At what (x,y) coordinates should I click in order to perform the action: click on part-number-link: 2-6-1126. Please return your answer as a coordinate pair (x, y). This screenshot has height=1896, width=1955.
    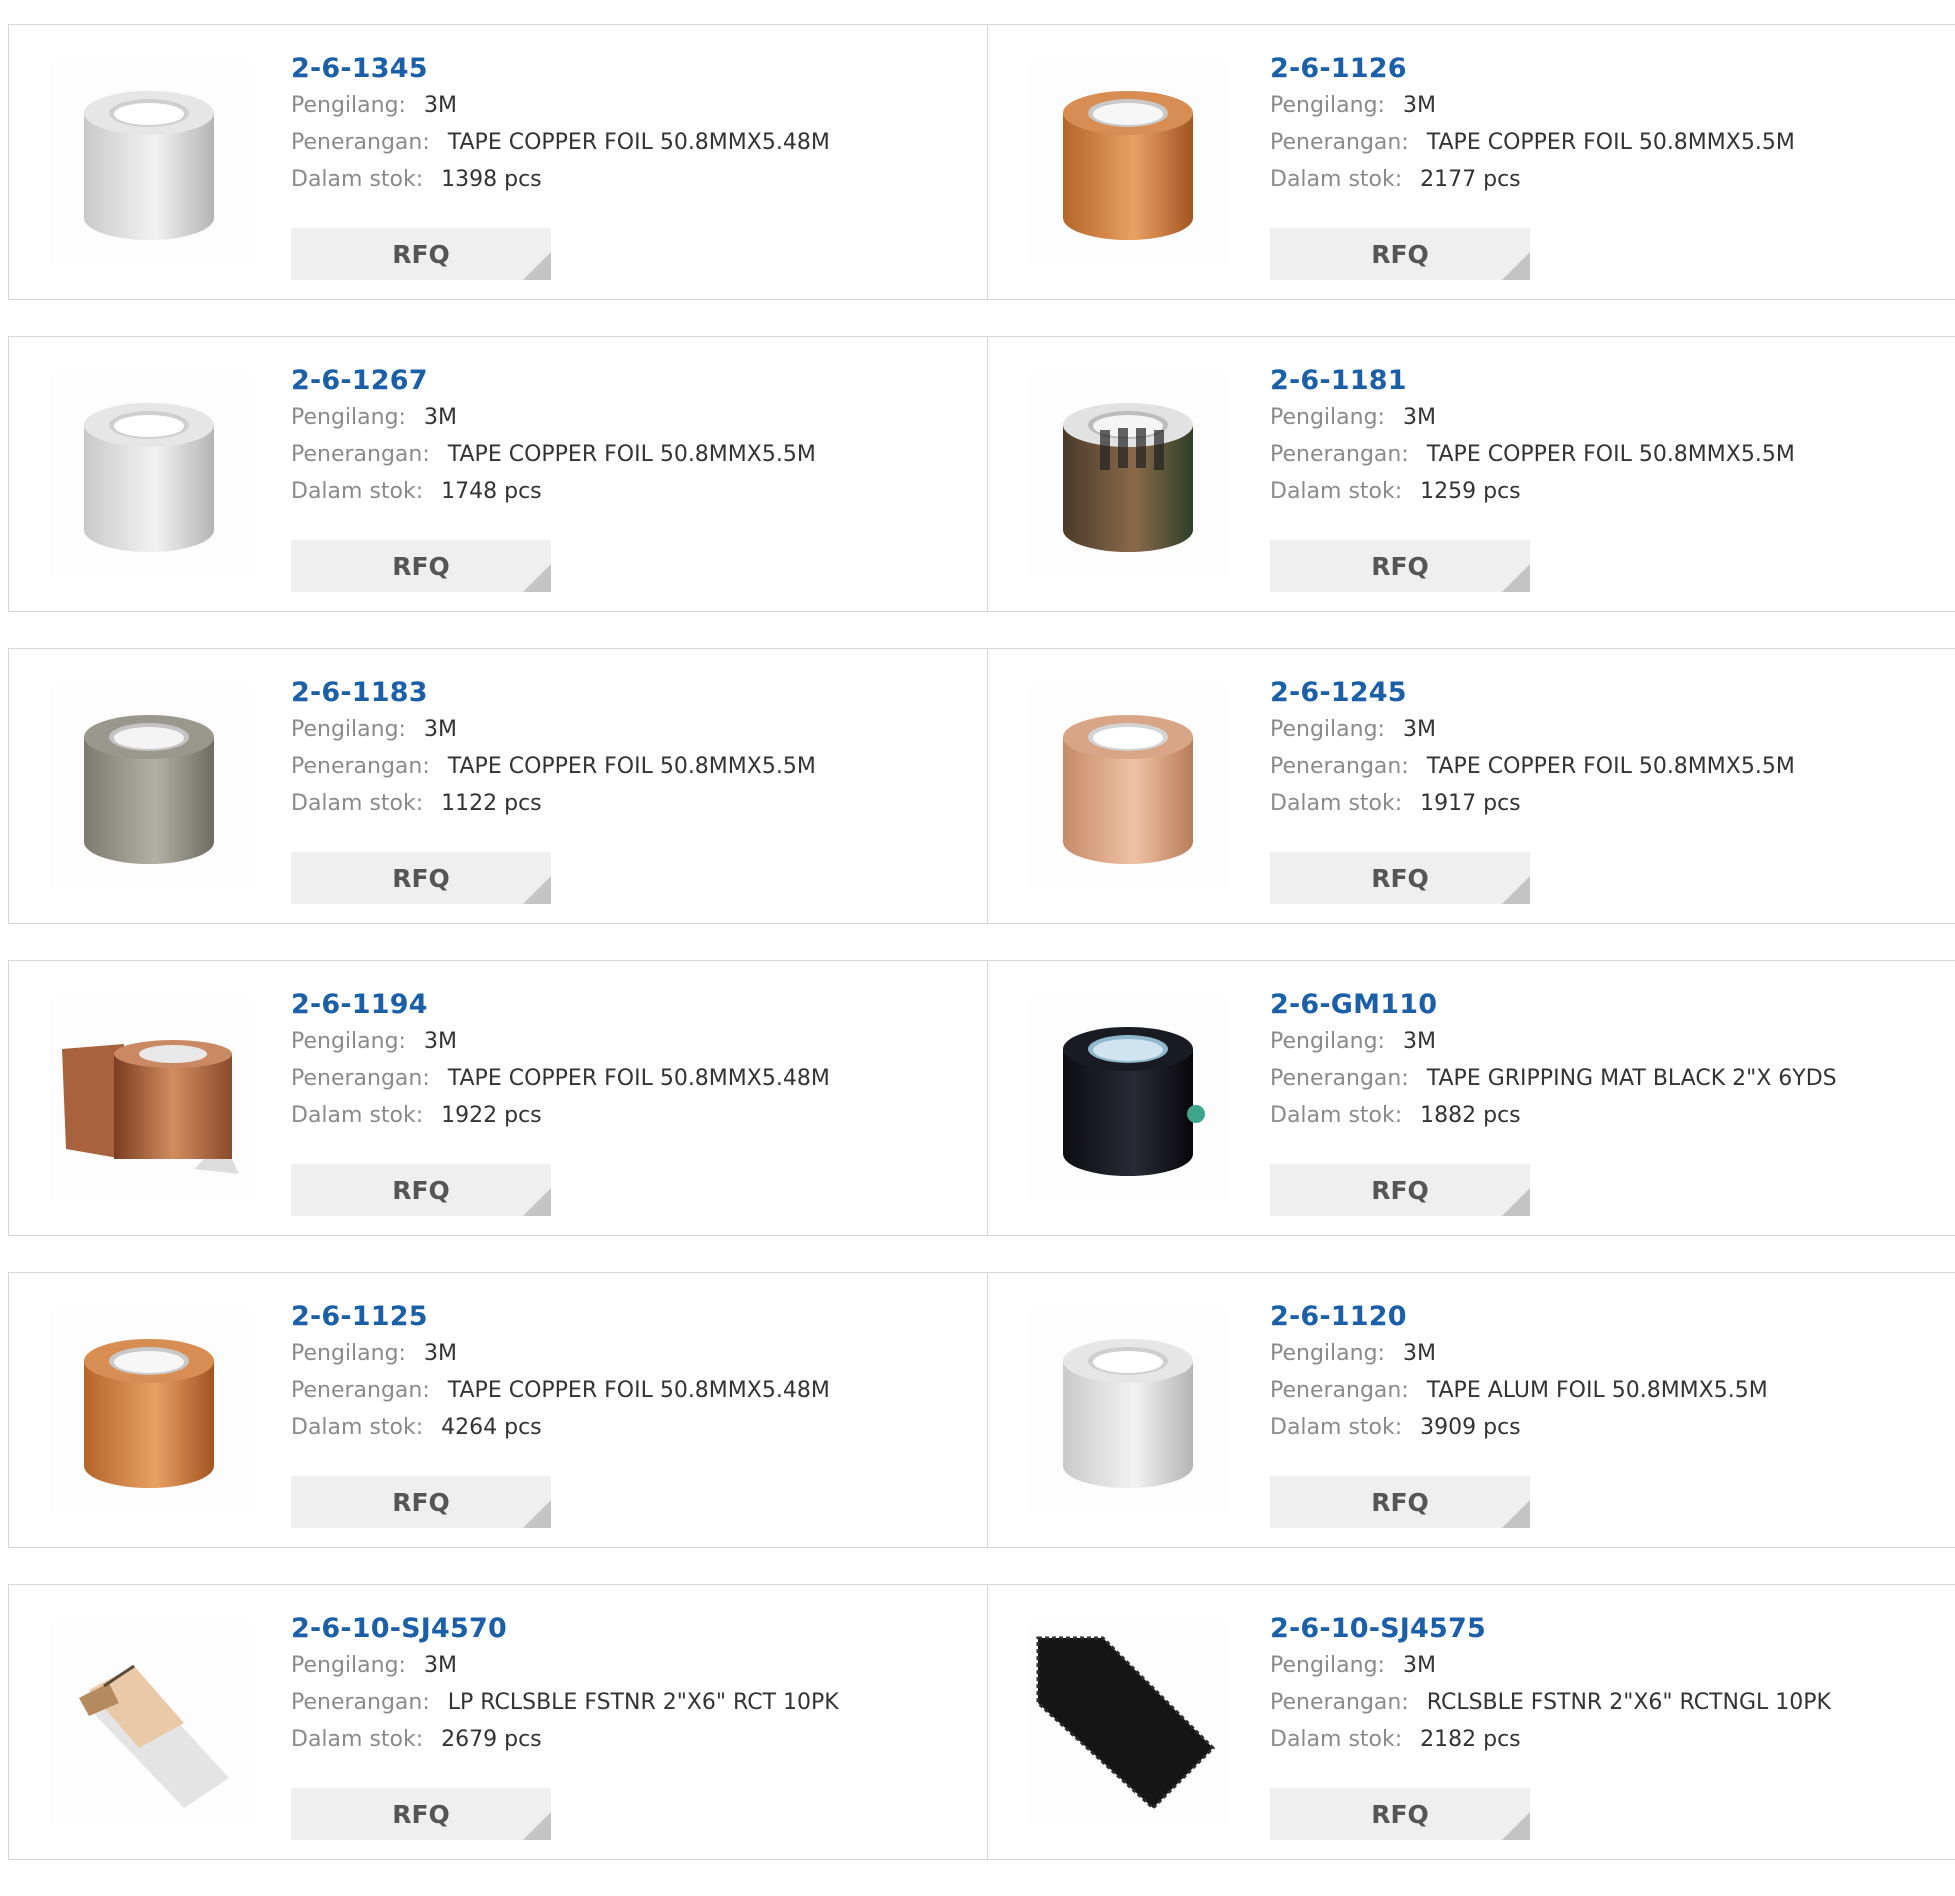
    Looking at the image, I should click on (1532, 69).